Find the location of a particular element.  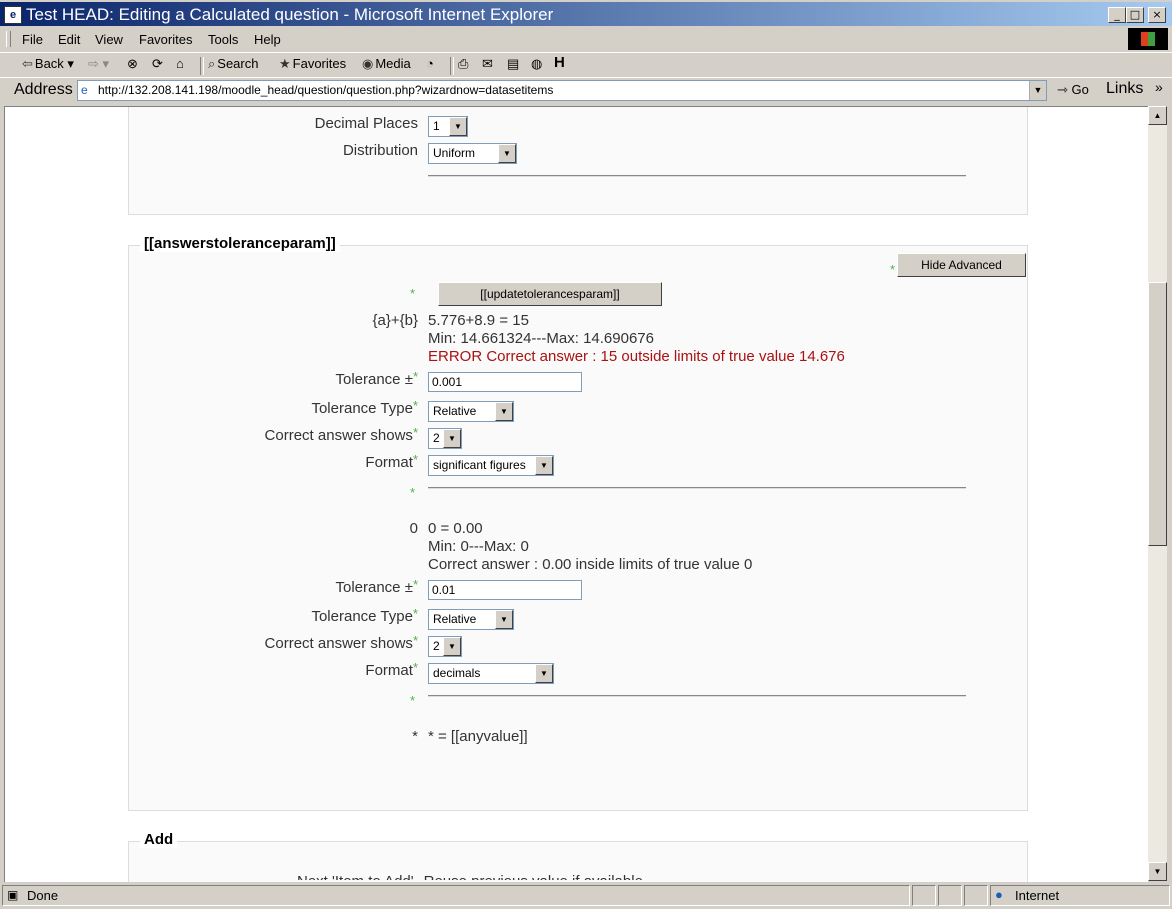

maximize-button: □ is located at coordinates (1135, 15).